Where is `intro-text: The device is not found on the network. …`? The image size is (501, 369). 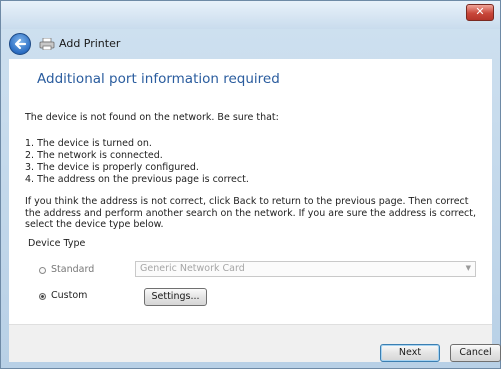 intro-text: The device is not found on the network. … is located at coordinates (152, 117).